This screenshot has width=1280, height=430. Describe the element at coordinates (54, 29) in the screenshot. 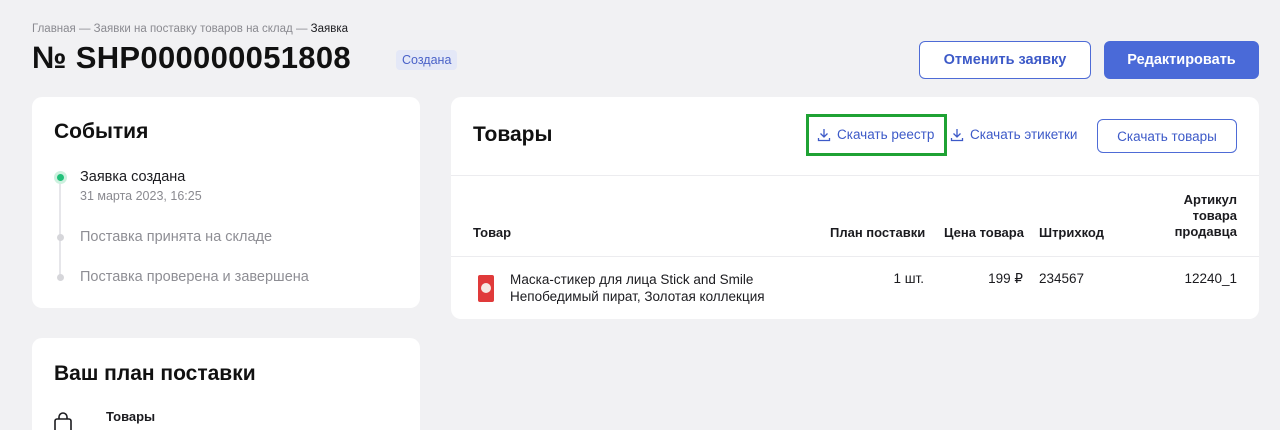

I see `breadcrumb-home-link: Главная` at that location.